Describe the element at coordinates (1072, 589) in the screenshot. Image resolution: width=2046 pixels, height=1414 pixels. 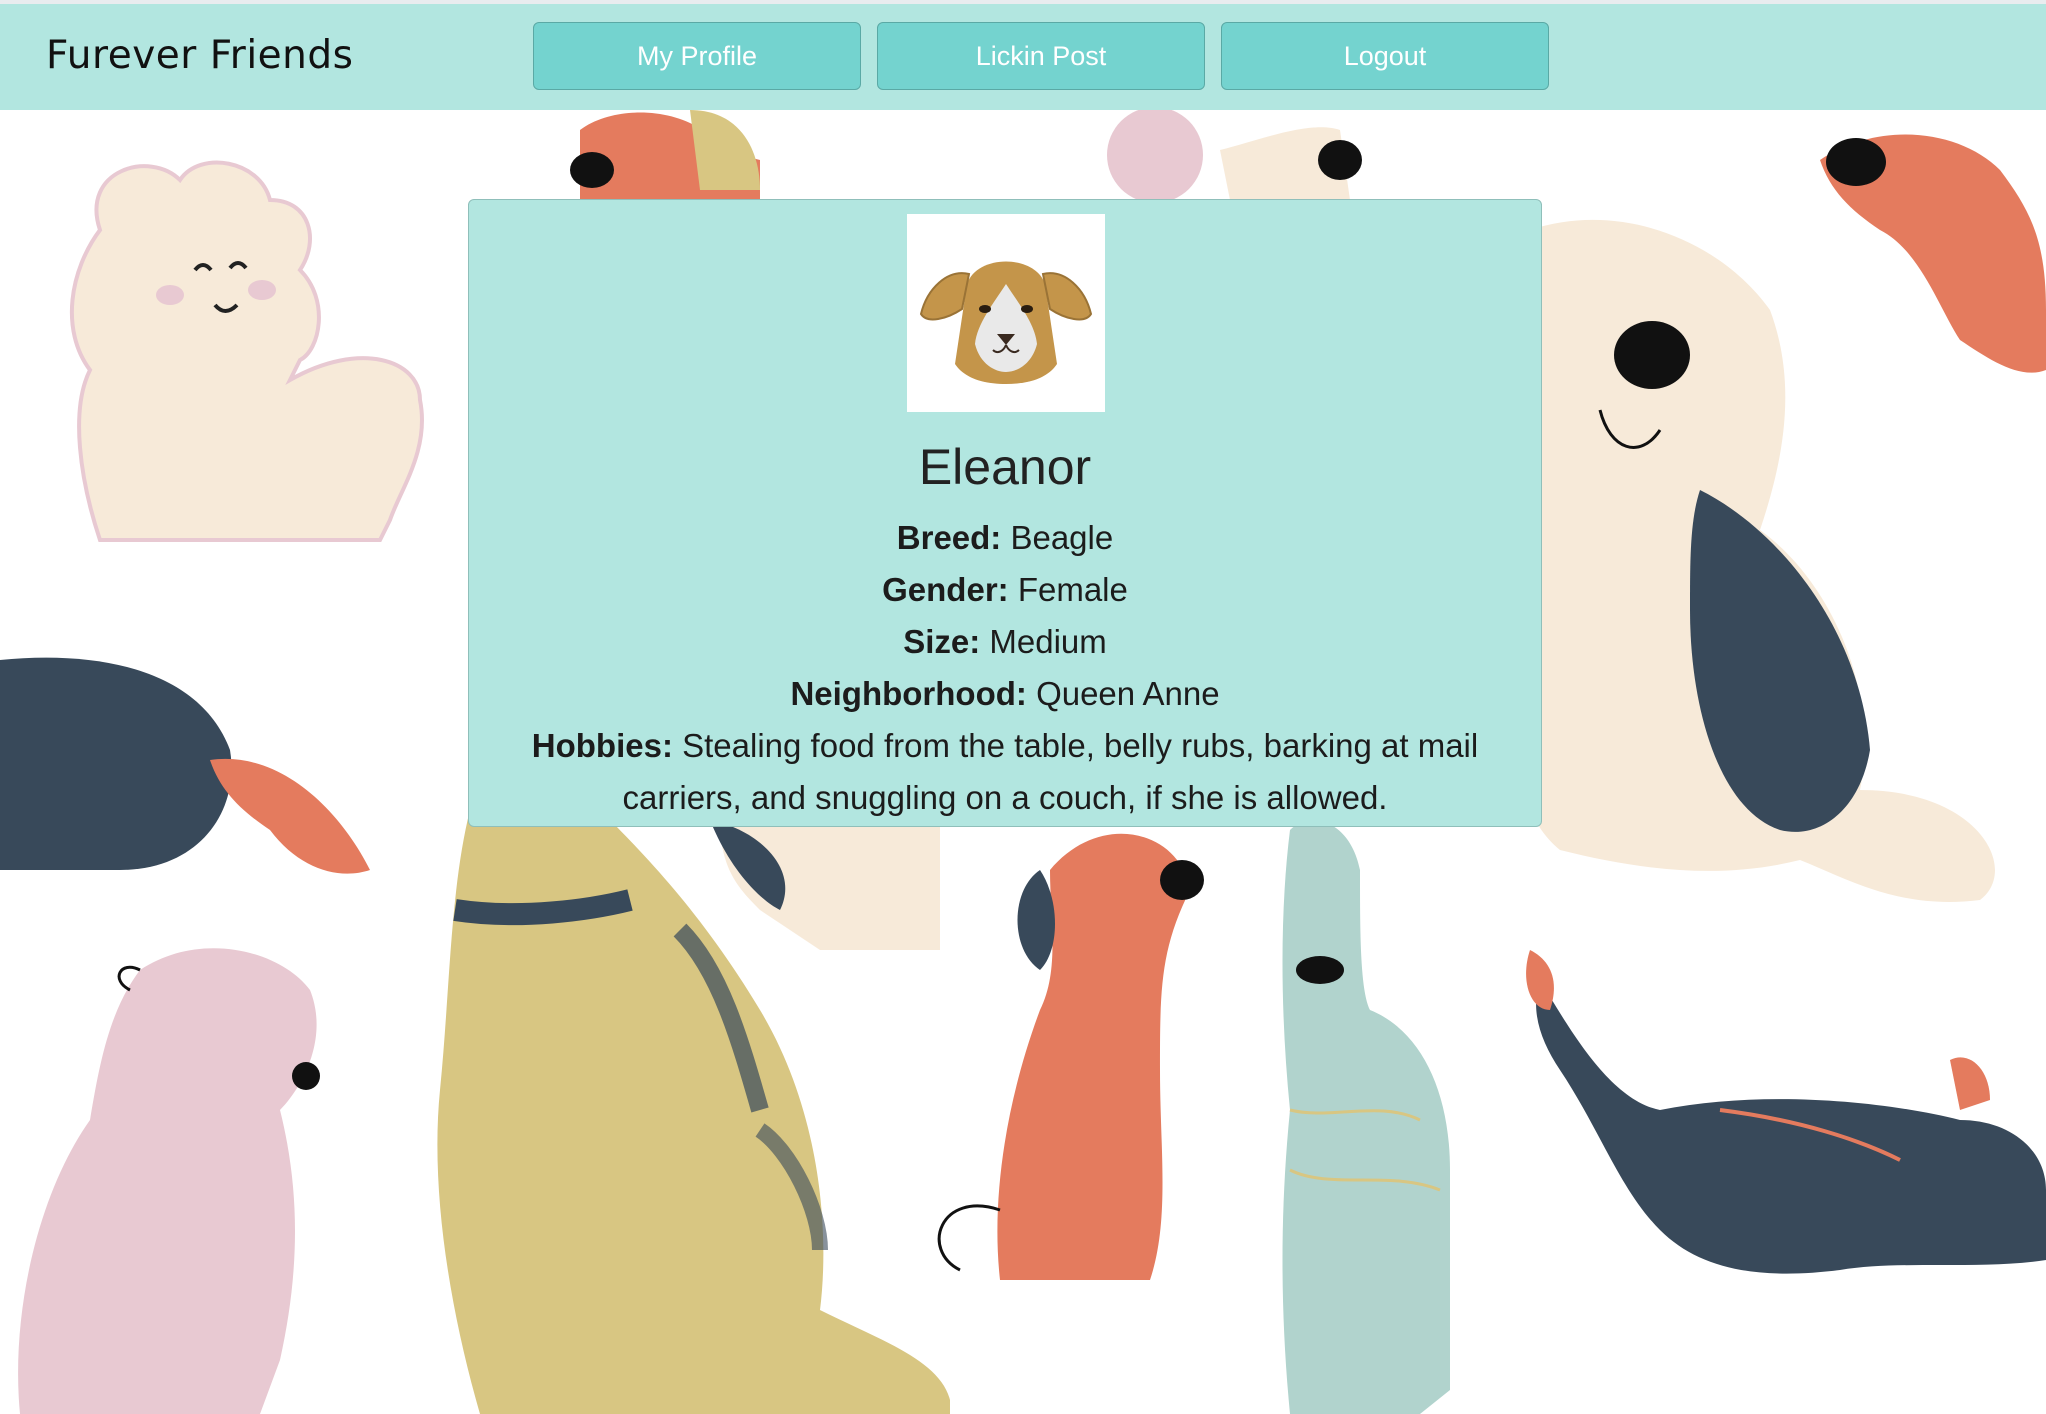
I see `gender-value: Female` at that location.